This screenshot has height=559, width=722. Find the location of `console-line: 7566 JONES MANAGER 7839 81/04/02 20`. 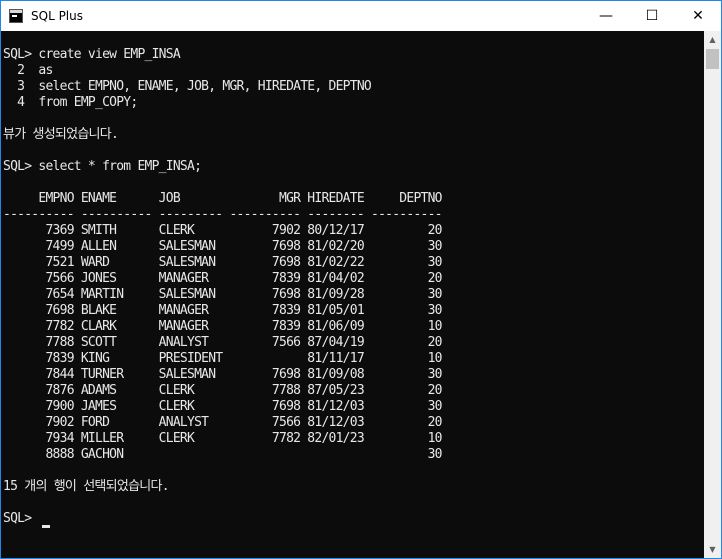

console-line: 7566 JONES MANAGER 7839 81/04/02 20 is located at coordinates (222, 278).